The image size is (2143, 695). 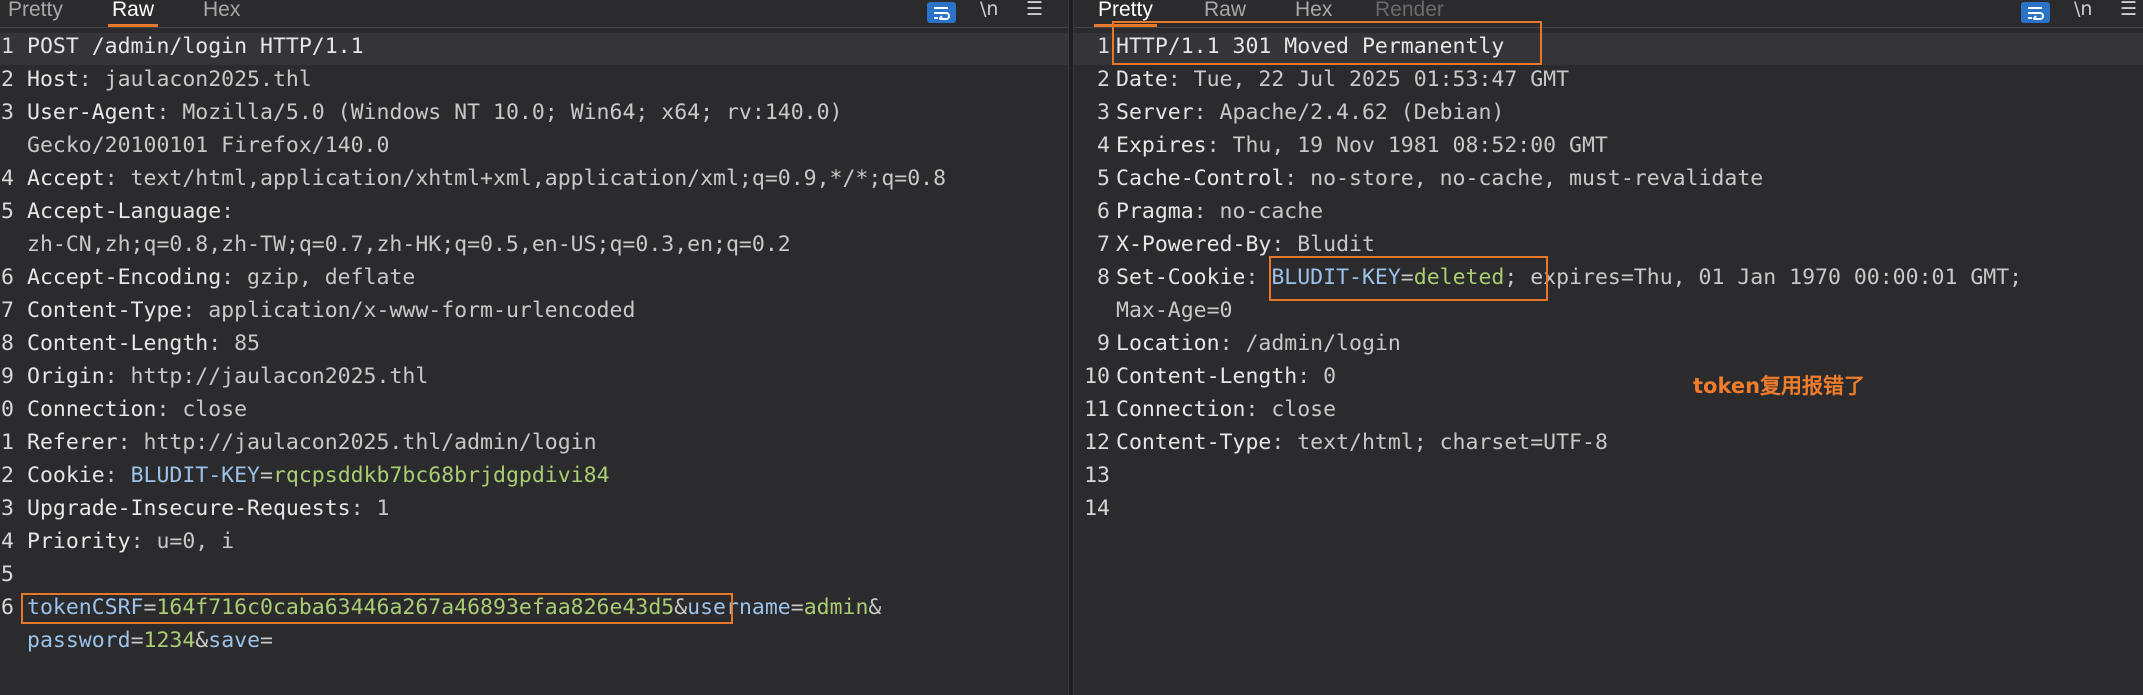 I want to click on code-line: 9 Location: /admin/login, so click(x=1608, y=346).